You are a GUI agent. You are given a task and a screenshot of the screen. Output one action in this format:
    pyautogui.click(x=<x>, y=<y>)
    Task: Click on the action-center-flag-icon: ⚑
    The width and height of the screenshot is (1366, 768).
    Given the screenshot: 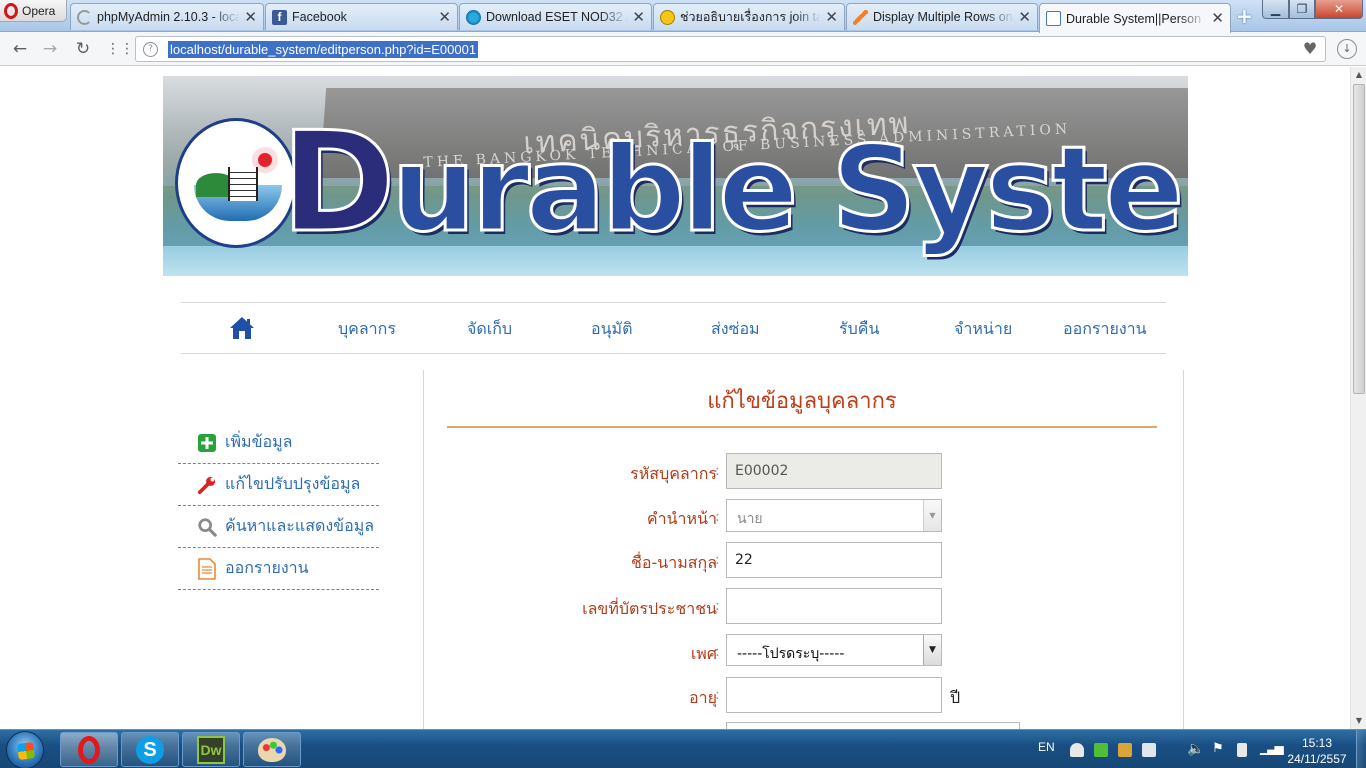 What is the action you would take?
    pyautogui.click(x=1218, y=748)
    